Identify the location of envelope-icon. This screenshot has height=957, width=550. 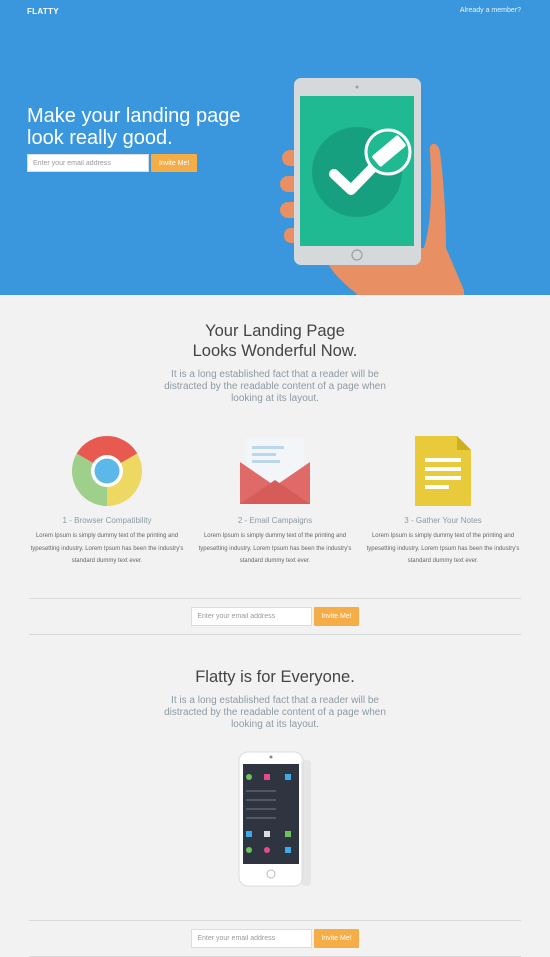
(275, 471).